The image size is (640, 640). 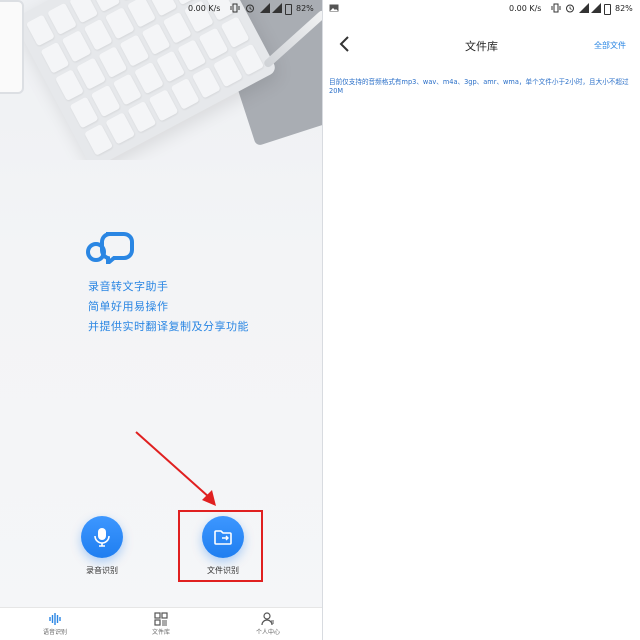 I want to click on tab-label: 个人中心, so click(x=267, y=632).